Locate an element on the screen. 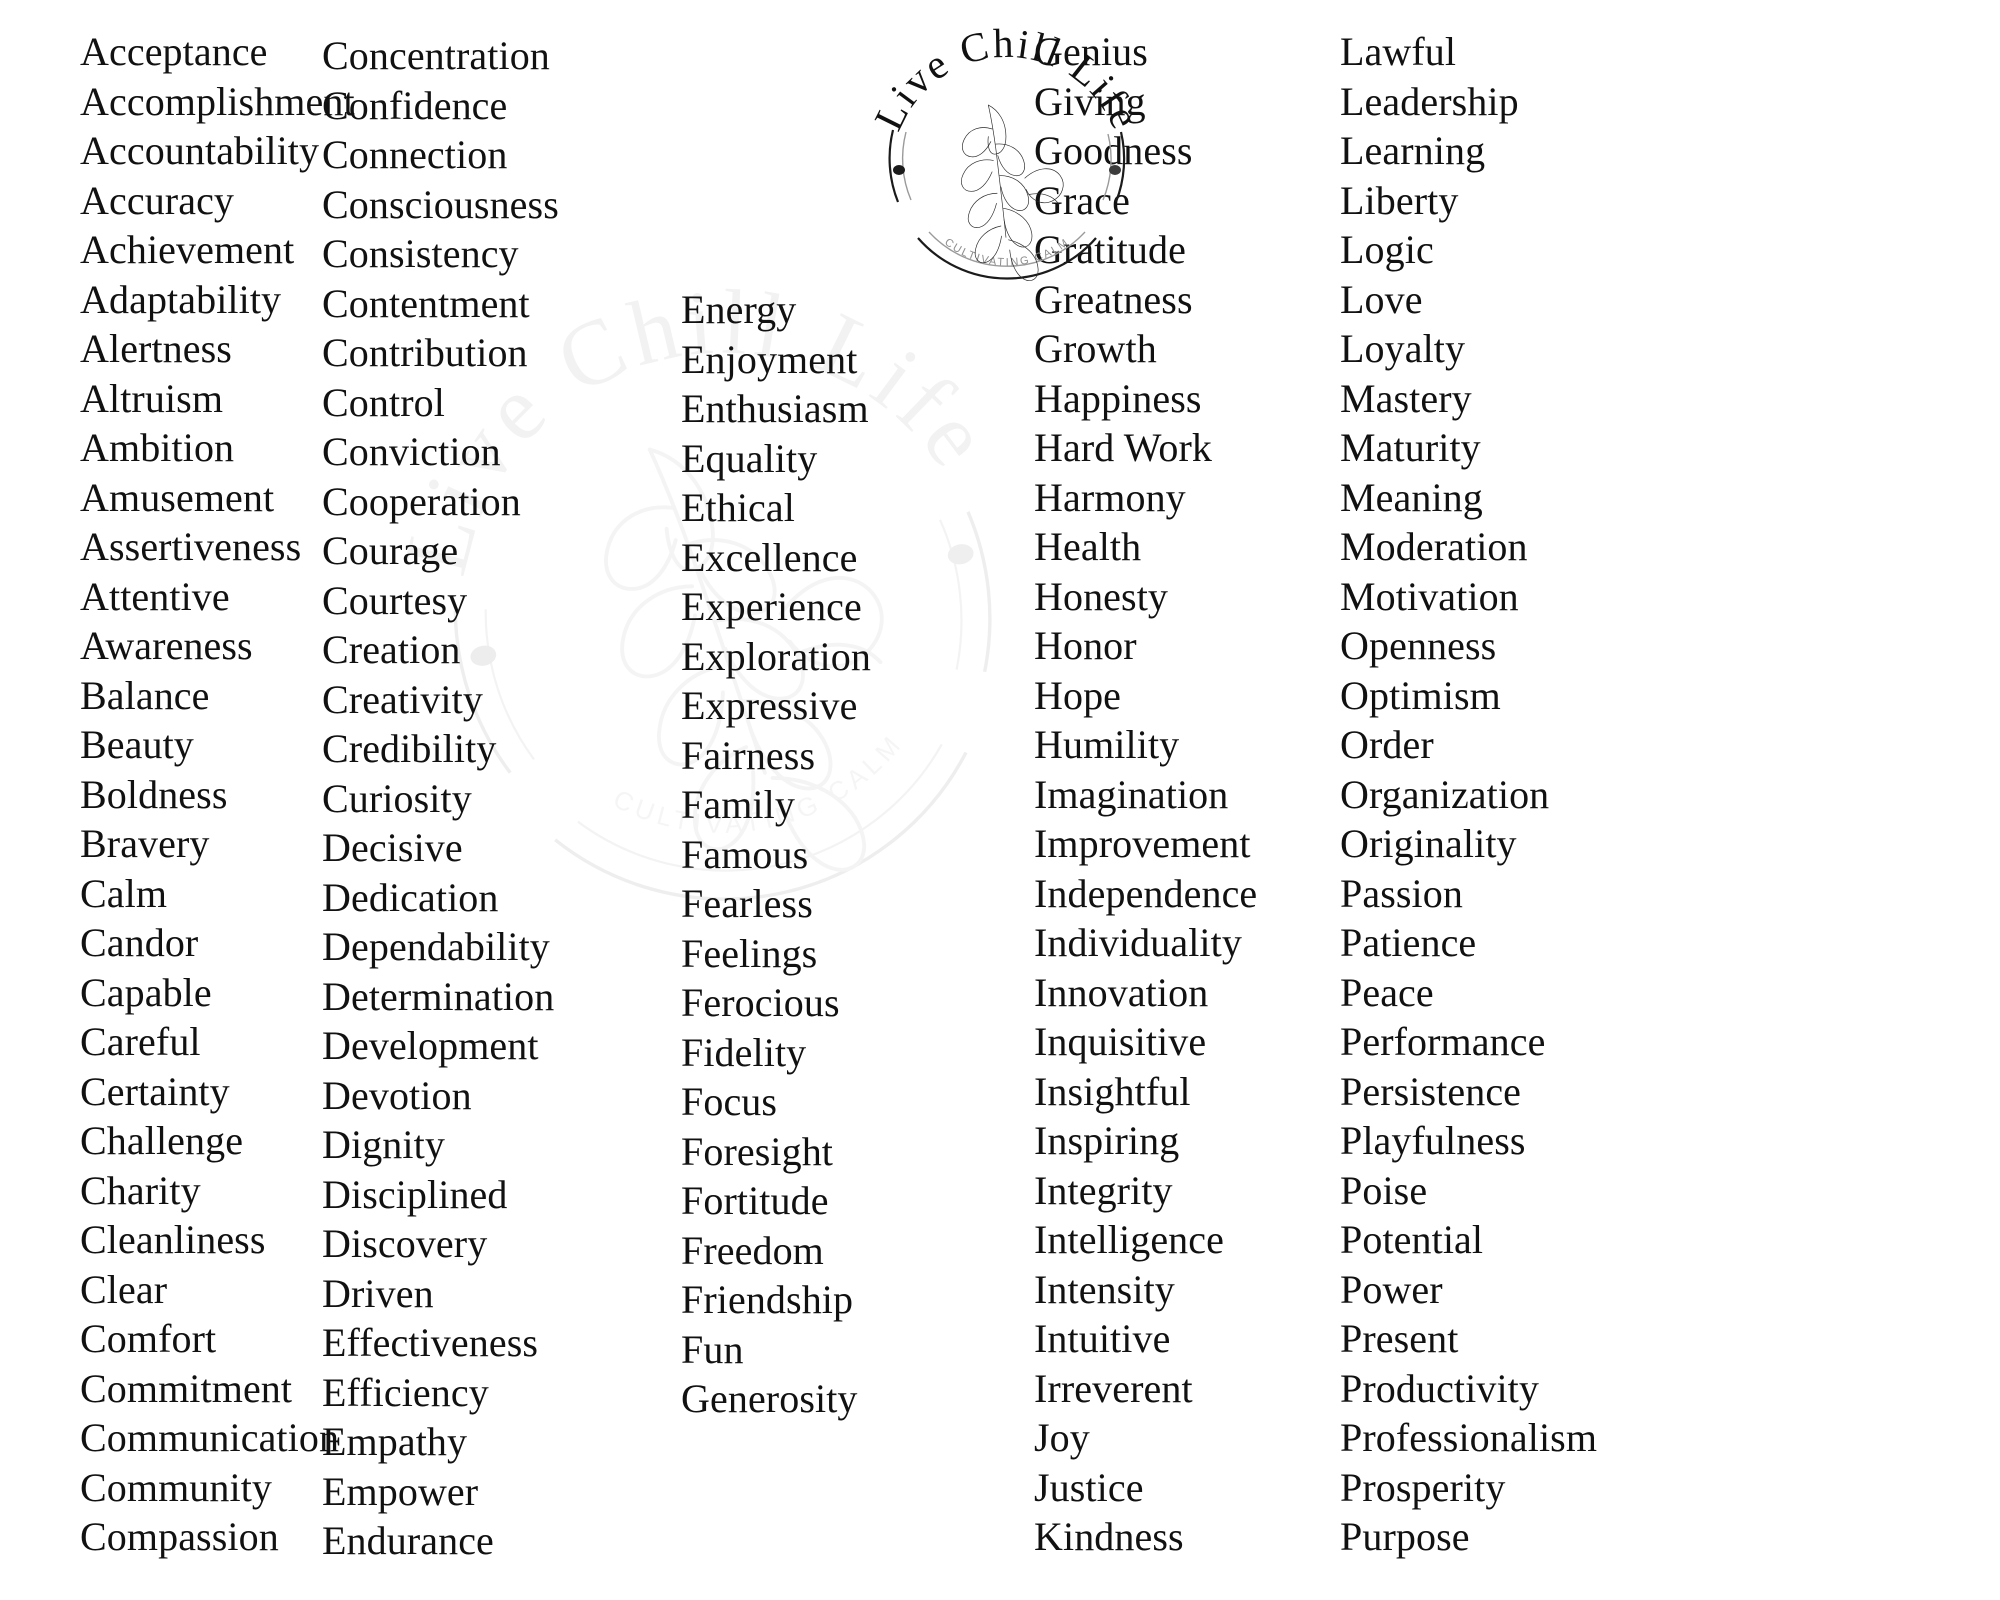 The width and height of the screenshot is (2000, 1600). value-word: Liberty is located at coordinates (1399, 200).